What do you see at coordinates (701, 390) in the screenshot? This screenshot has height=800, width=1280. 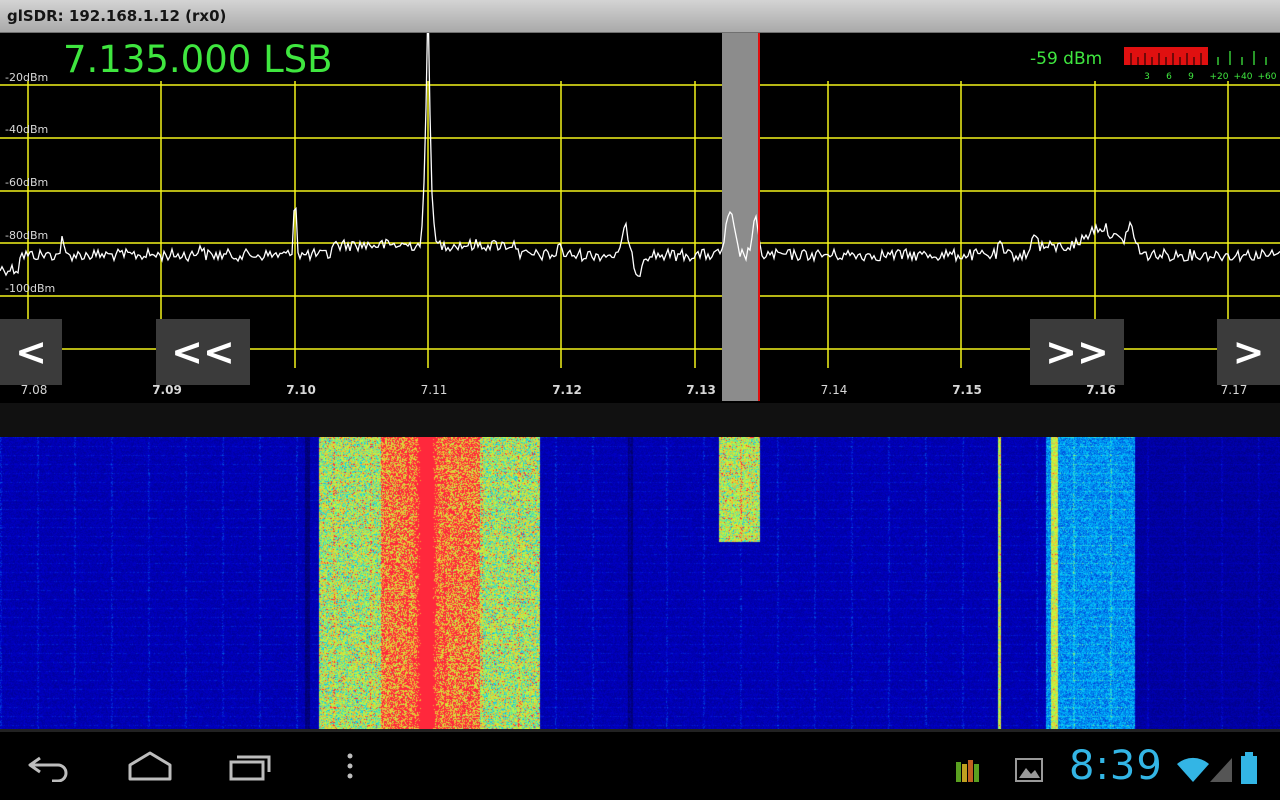 I see `freq-label: 7.13` at bounding box center [701, 390].